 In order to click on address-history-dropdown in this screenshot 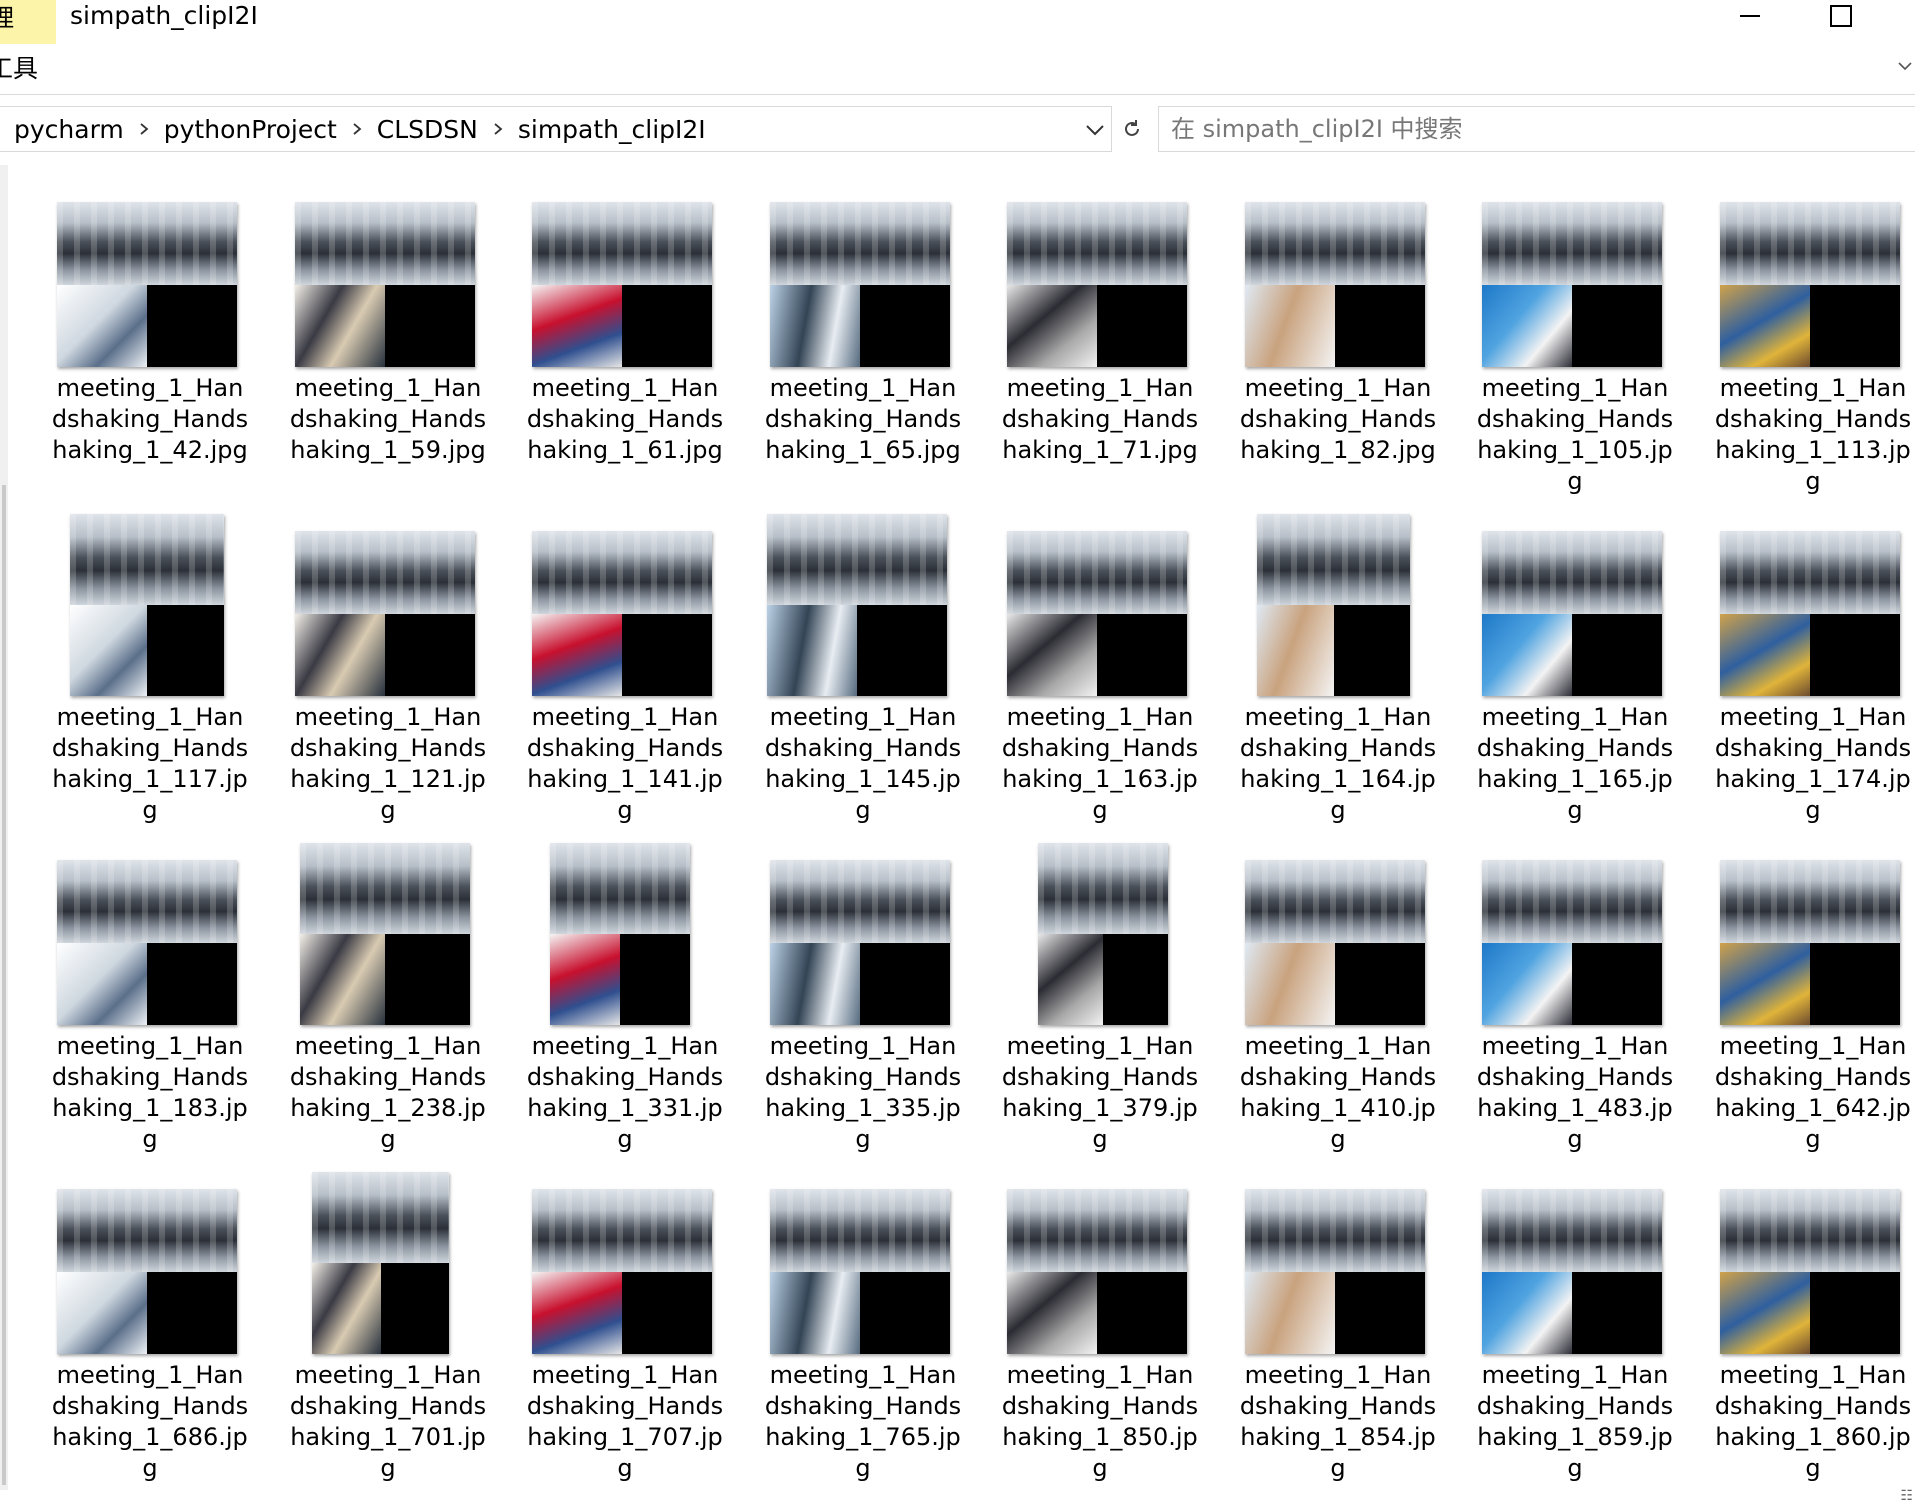, I will do `click(1095, 130)`.